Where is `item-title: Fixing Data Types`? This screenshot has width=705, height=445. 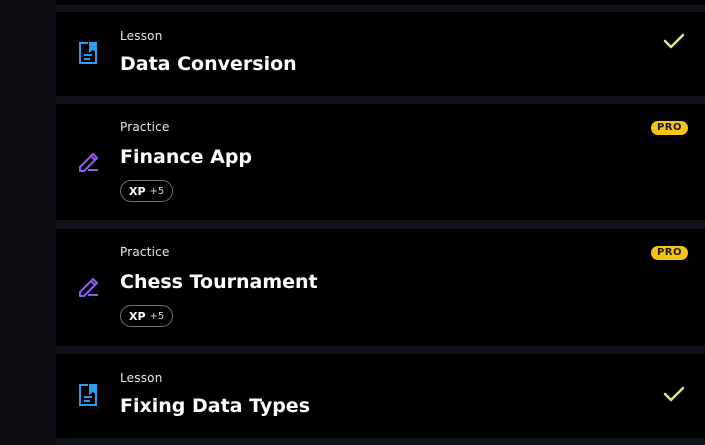 item-title: Fixing Data Types is located at coordinates (215, 406).